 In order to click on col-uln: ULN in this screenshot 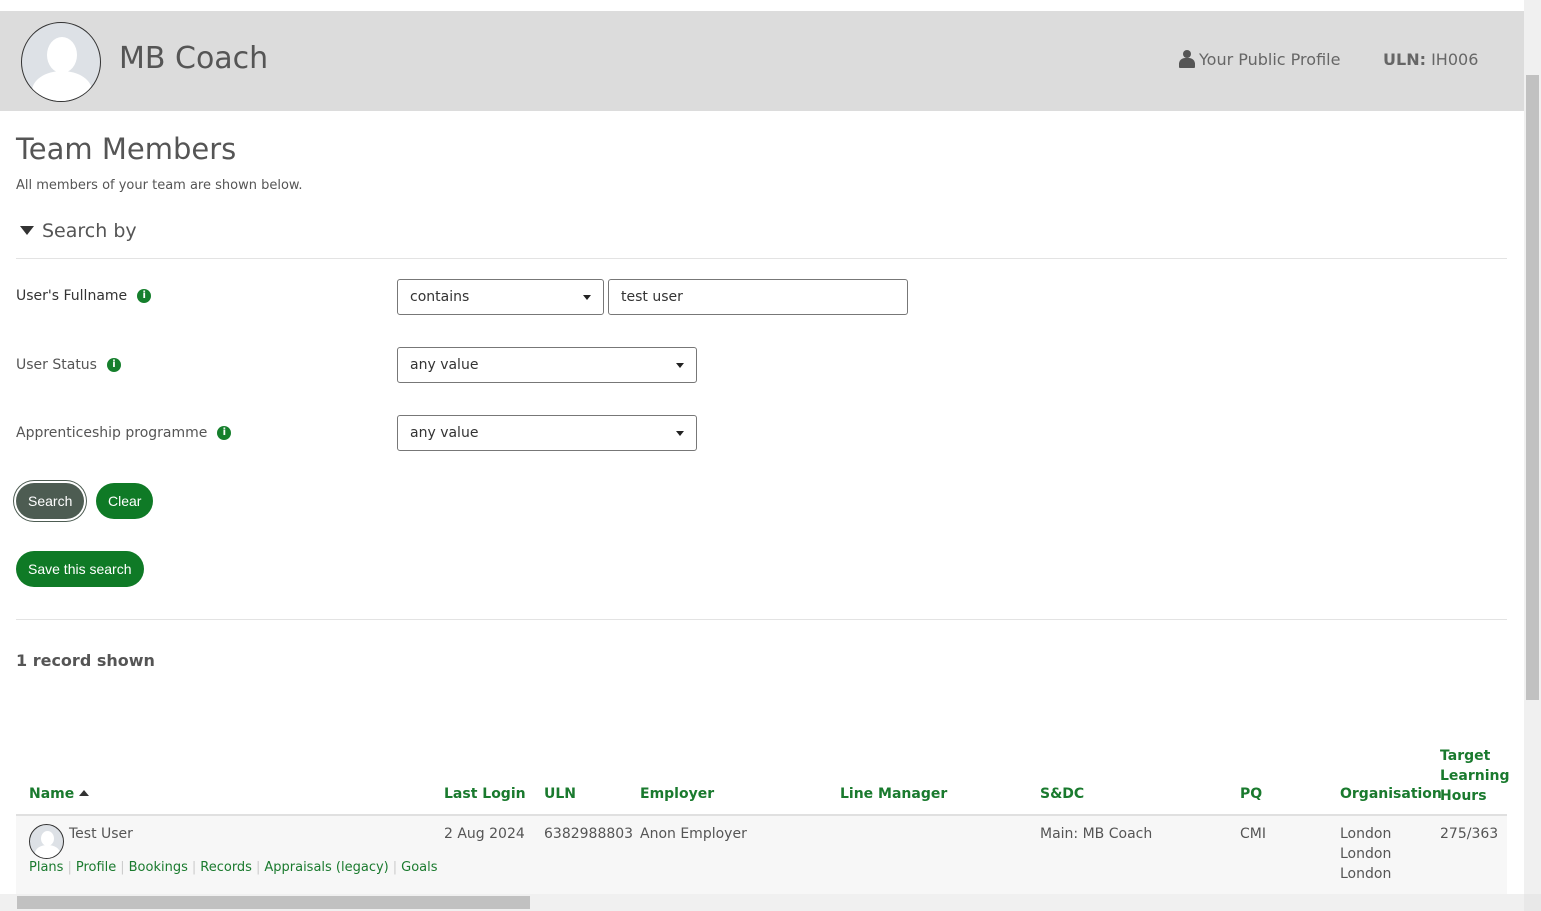, I will do `click(560, 794)`.